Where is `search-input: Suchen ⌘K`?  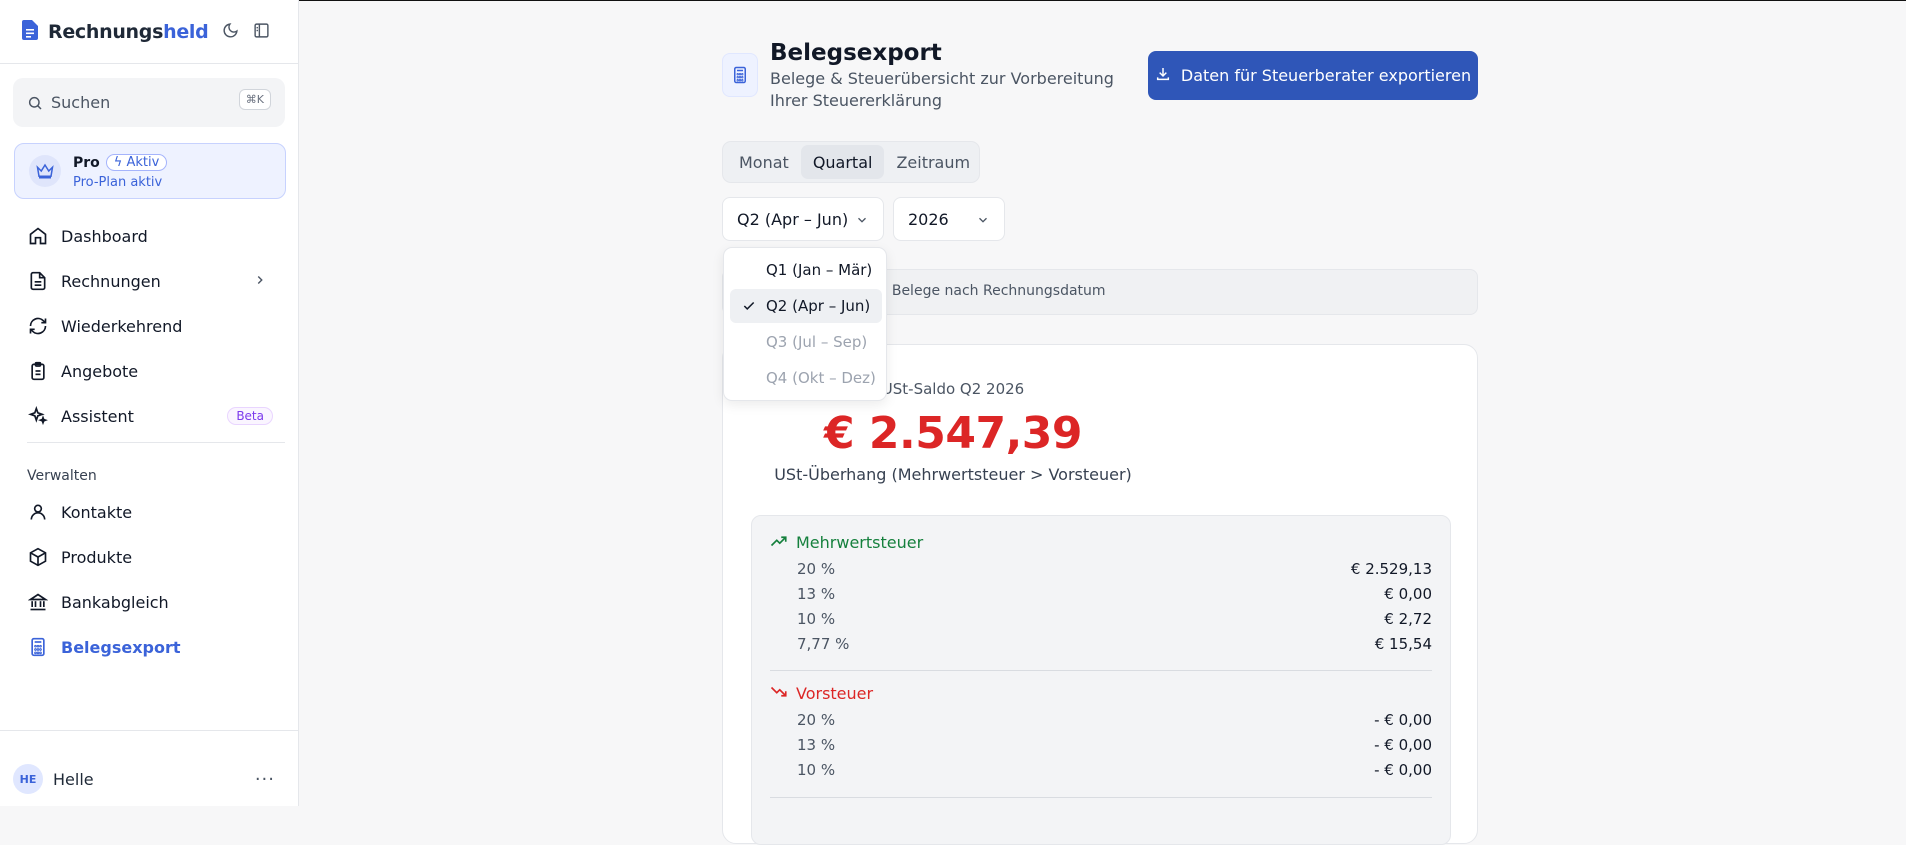
search-input: Suchen ⌘K is located at coordinates (149, 102).